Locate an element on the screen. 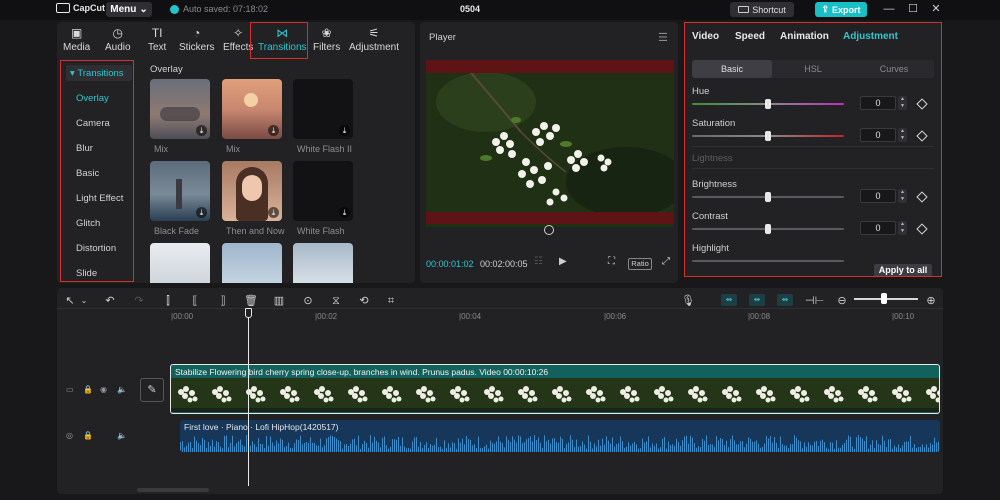 This screenshot has width=1000, height=500. project-name: 0504 is located at coordinates (470, 9).